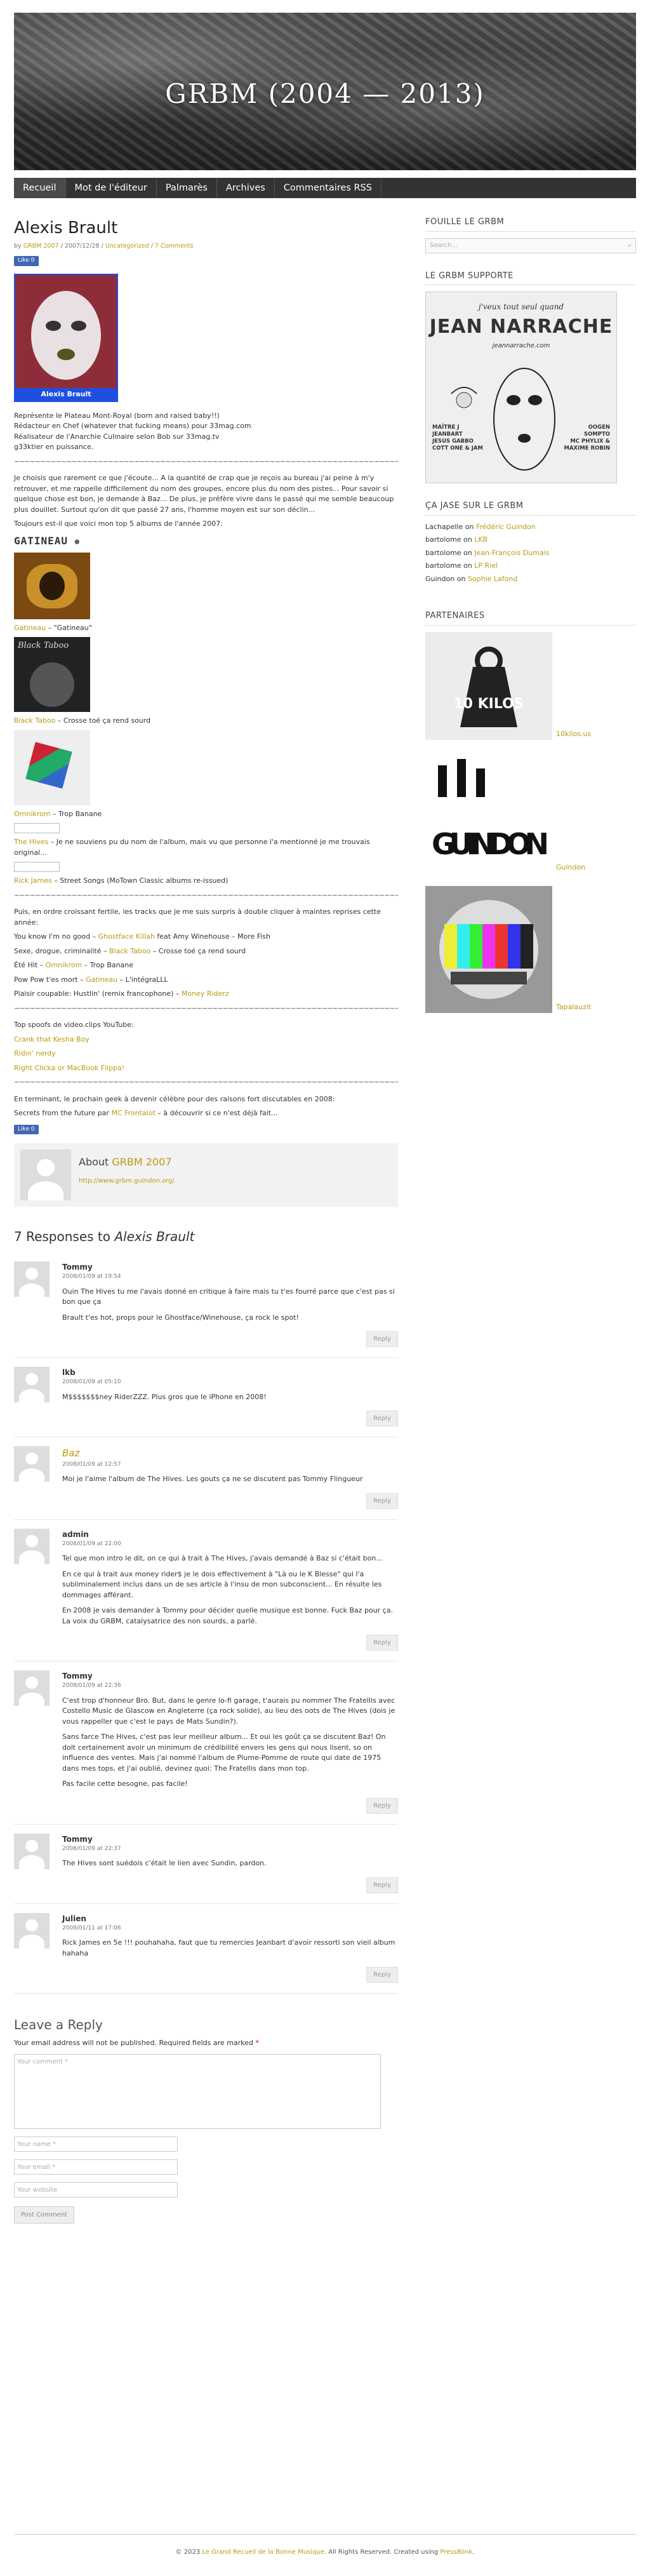 The width and height of the screenshot is (650, 2576). Describe the element at coordinates (230, 1686) in the screenshot. I see `comment-date: 2008/01/09 at 22:36` at that location.